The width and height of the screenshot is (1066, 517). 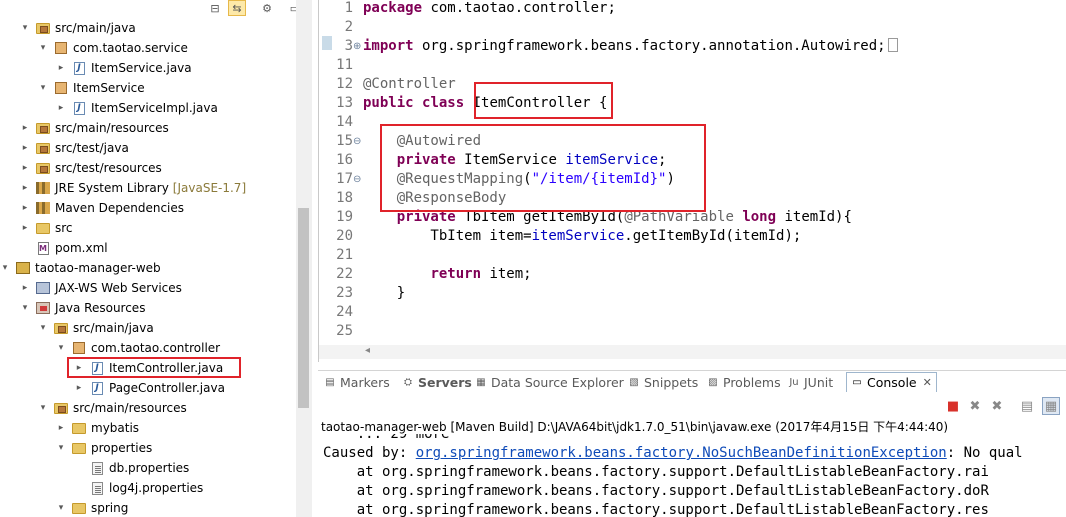 I want to click on link-with-editor-icon: ⇆, so click(x=237, y=8).